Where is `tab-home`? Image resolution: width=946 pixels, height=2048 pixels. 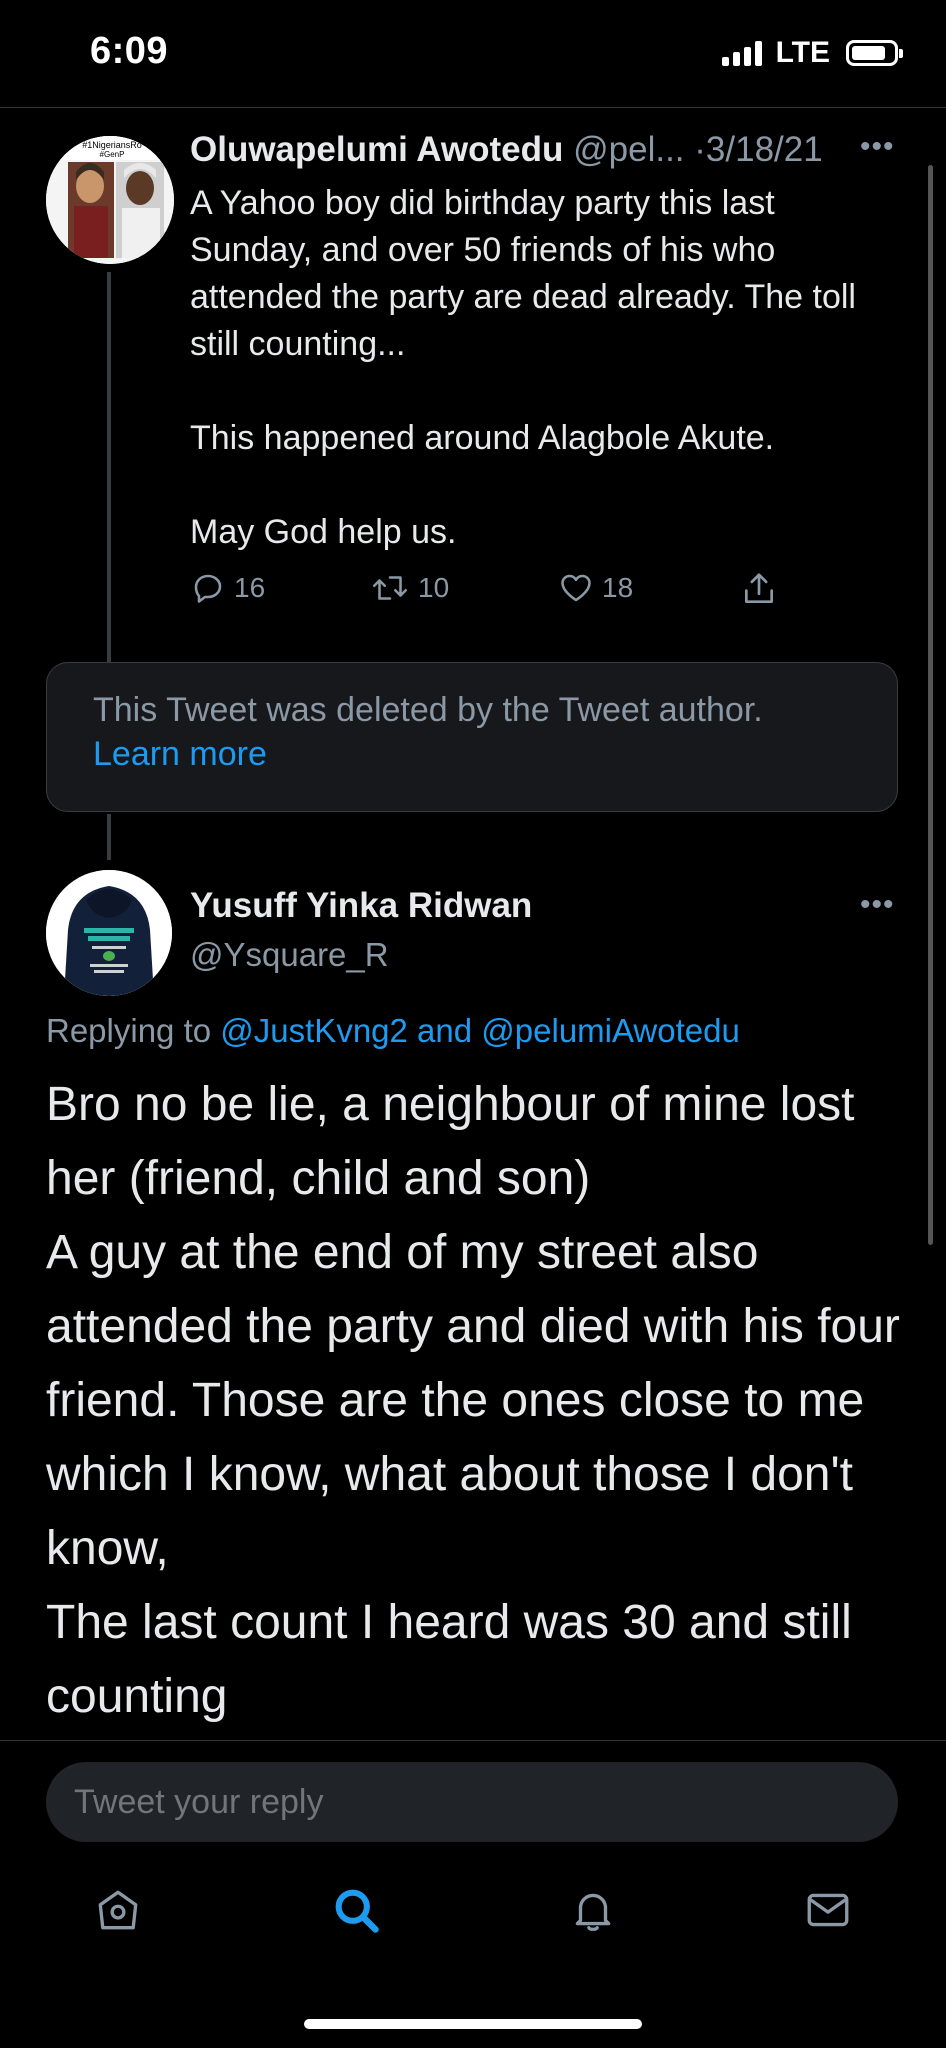 tab-home is located at coordinates (118, 1910).